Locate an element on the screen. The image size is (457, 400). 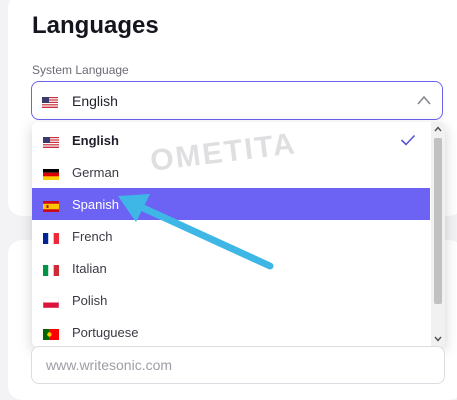
selected-language-value: English is located at coordinates (95, 100).